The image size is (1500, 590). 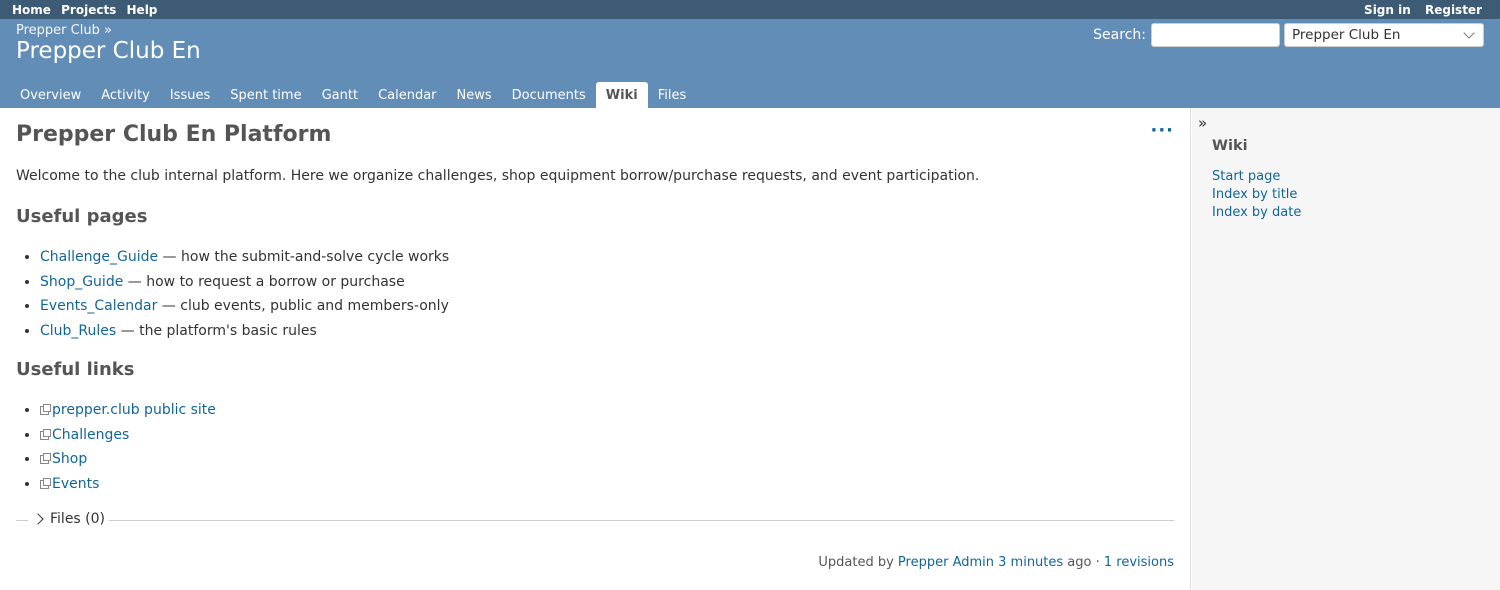 I want to click on tab-wiki: Wiki, so click(x=621, y=95).